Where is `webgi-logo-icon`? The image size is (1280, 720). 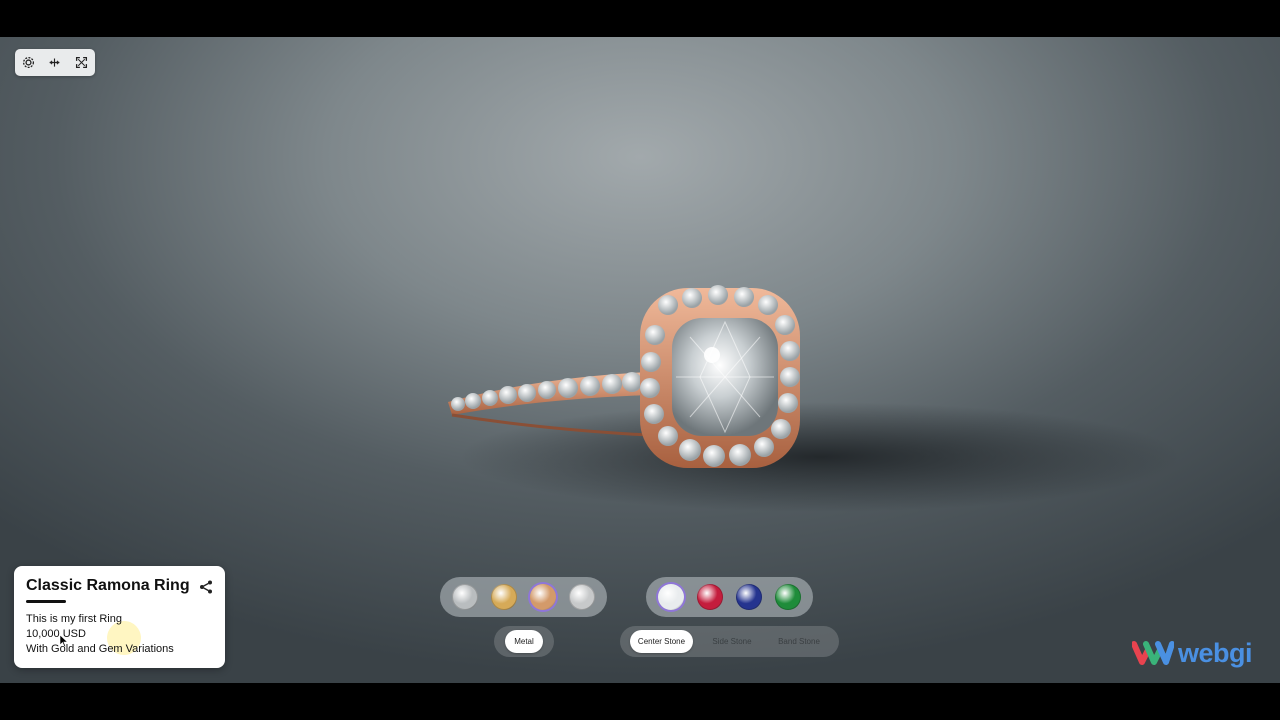
webgi-logo-icon is located at coordinates (1153, 653).